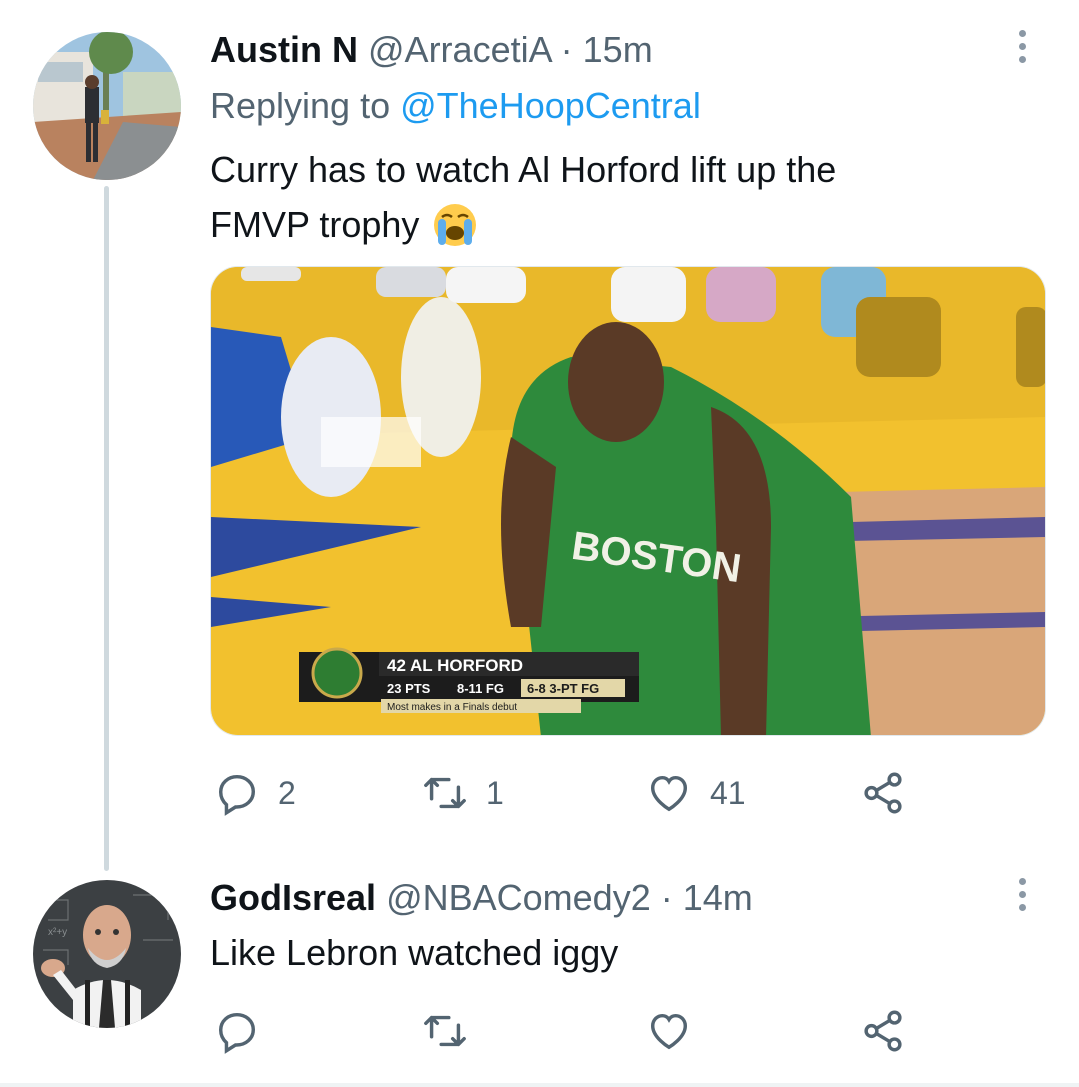  I want to click on retweet-button: 1, so click(463, 793).